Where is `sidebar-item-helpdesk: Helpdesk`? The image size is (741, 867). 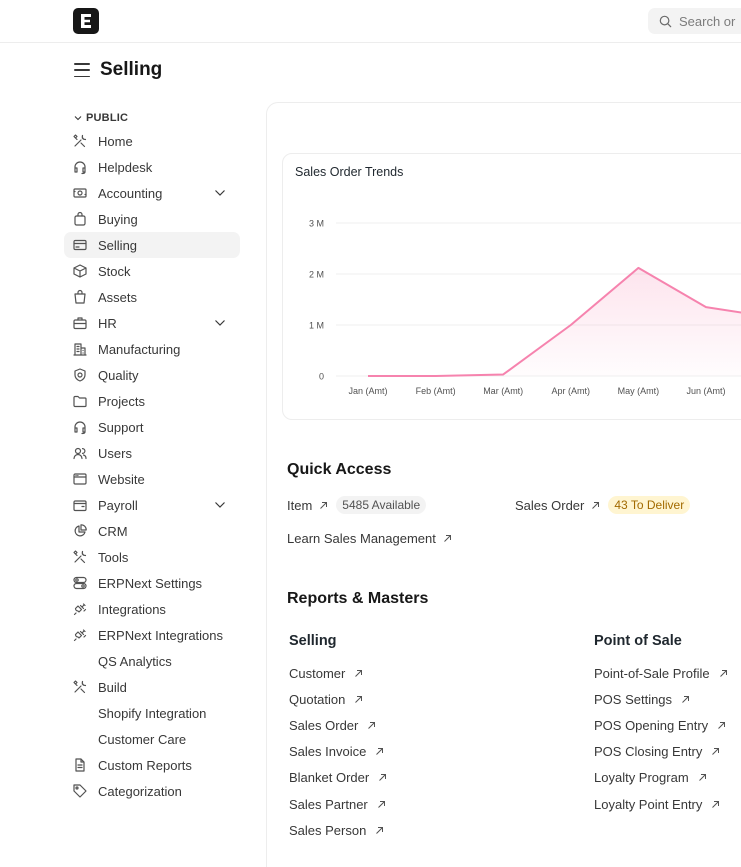 sidebar-item-helpdesk: Helpdesk is located at coordinates (152, 167).